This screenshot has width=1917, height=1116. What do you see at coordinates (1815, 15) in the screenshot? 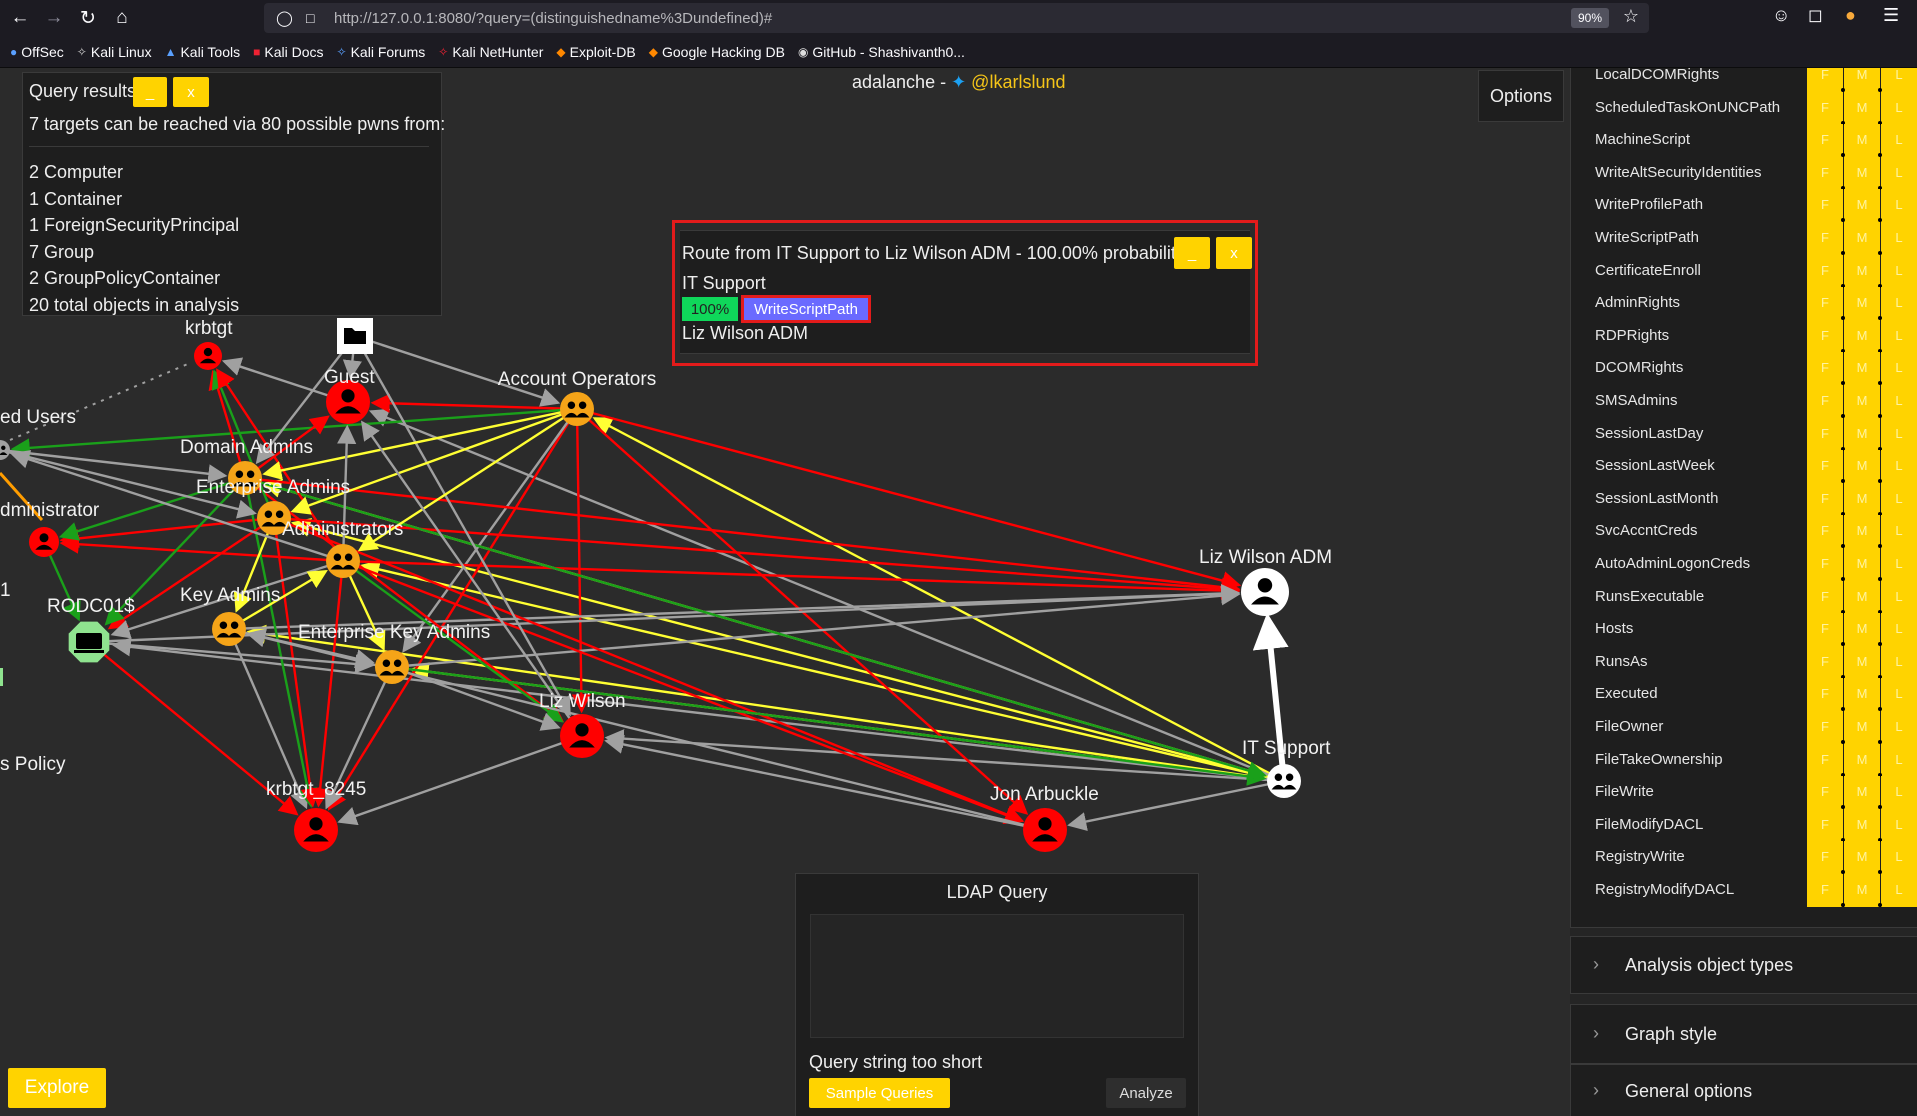
I see `extensions-icon: ◻` at bounding box center [1815, 15].